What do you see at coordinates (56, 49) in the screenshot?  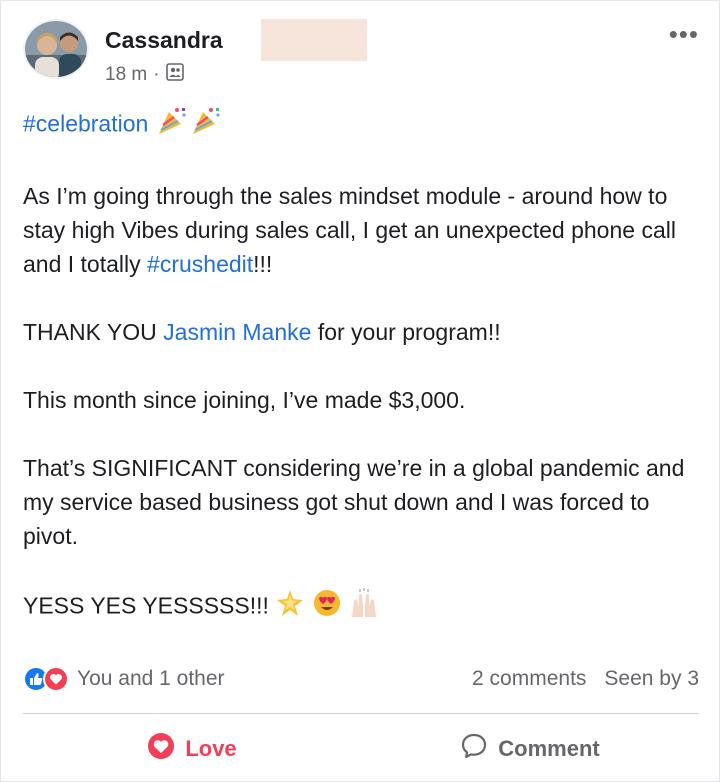 I see `avatar` at bounding box center [56, 49].